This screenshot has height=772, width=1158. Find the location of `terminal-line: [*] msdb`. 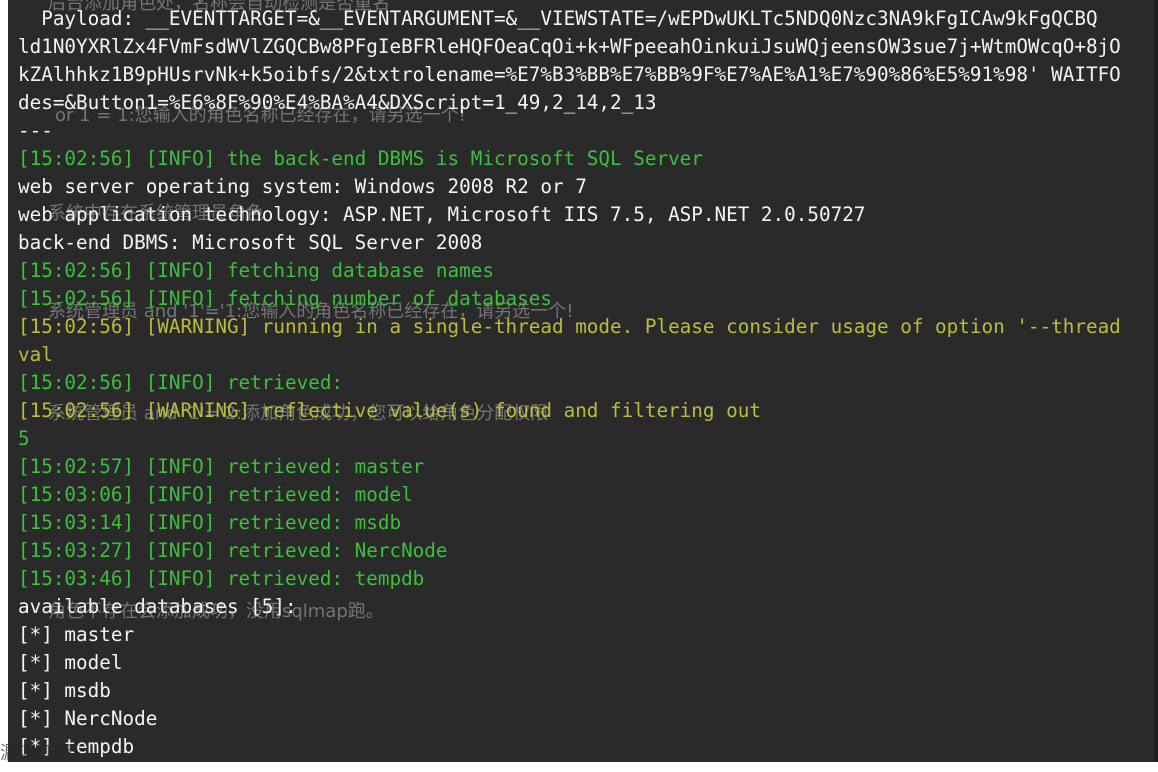

terminal-line: [*] msdb is located at coordinates (64, 690).